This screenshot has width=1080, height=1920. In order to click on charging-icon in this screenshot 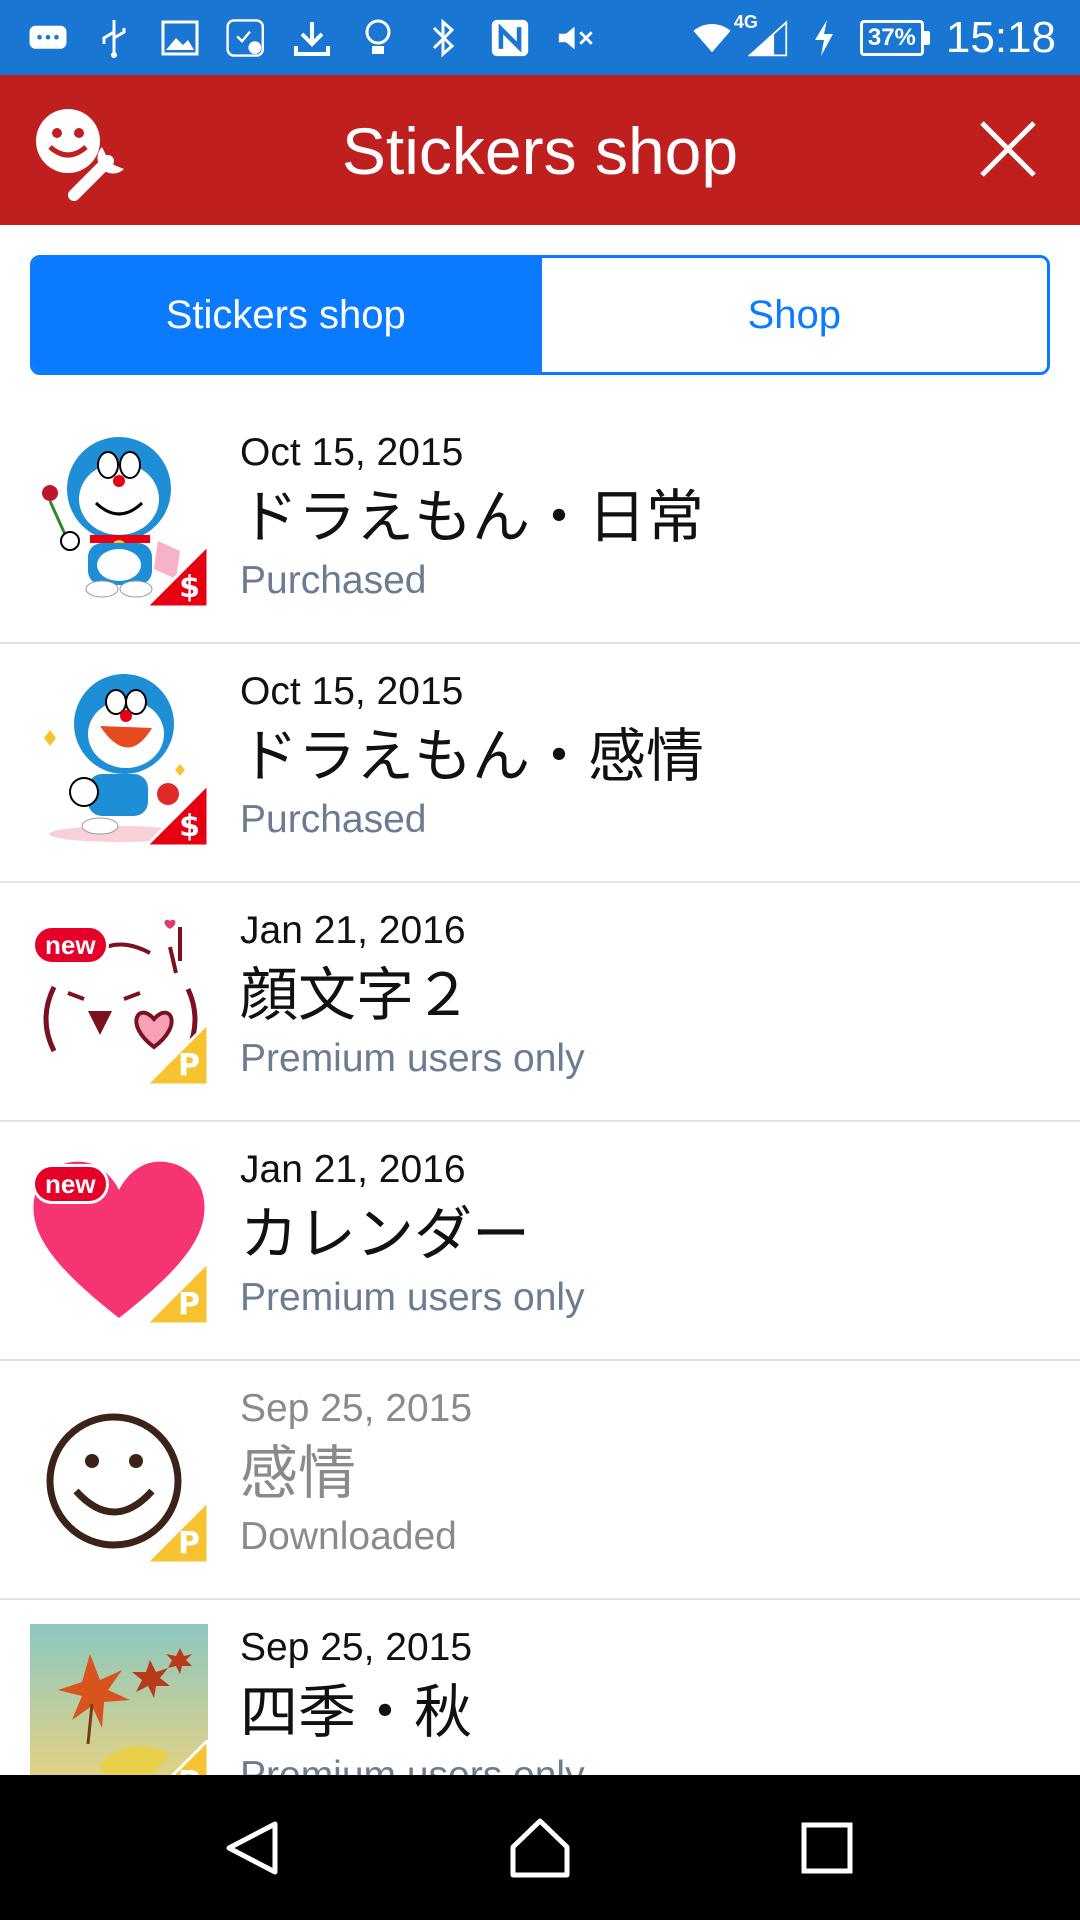, I will do `click(824, 38)`.